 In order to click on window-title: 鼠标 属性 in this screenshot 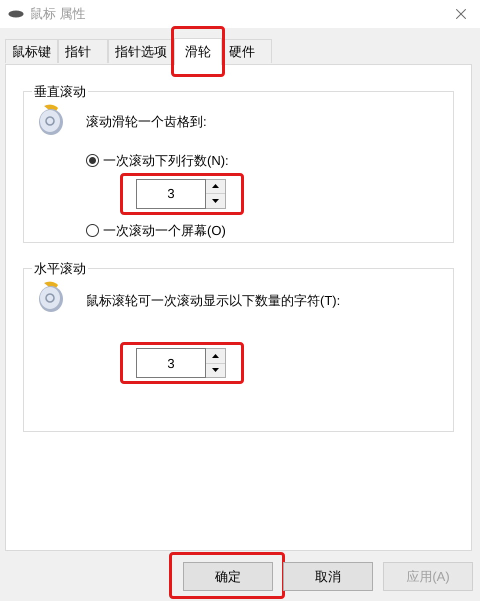, I will do `click(58, 14)`.